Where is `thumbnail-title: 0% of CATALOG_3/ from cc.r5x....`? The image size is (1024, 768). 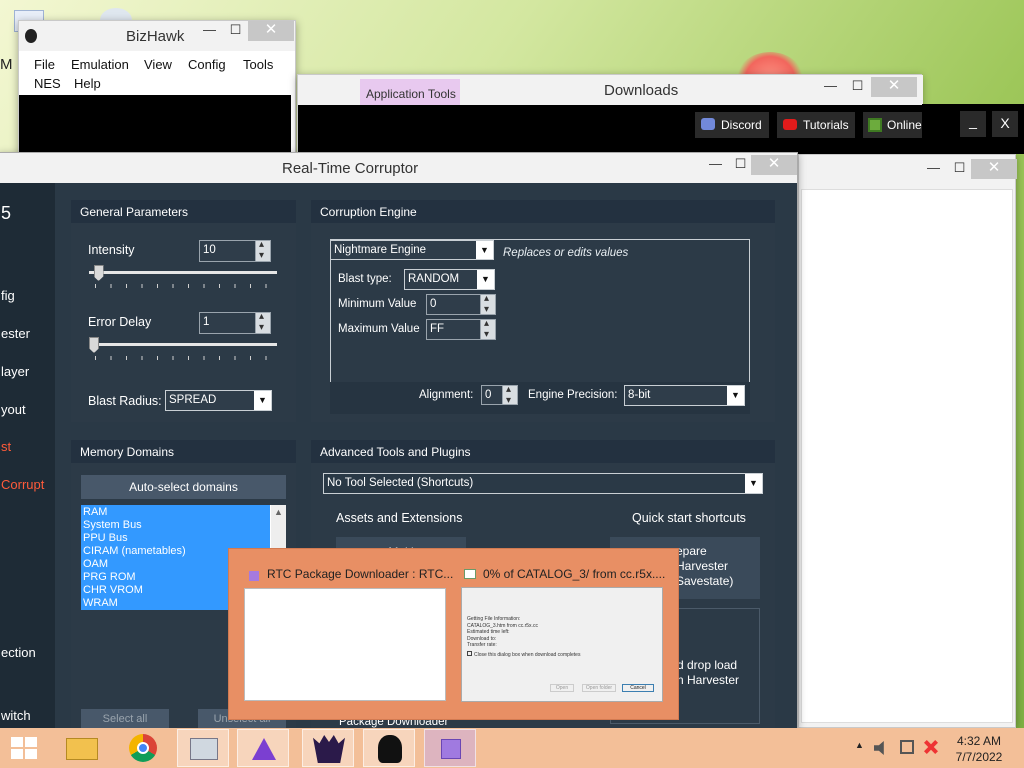 thumbnail-title: 0% of CATALOG_3/ from cc.r5x.... is located at coordinates (574, 574).